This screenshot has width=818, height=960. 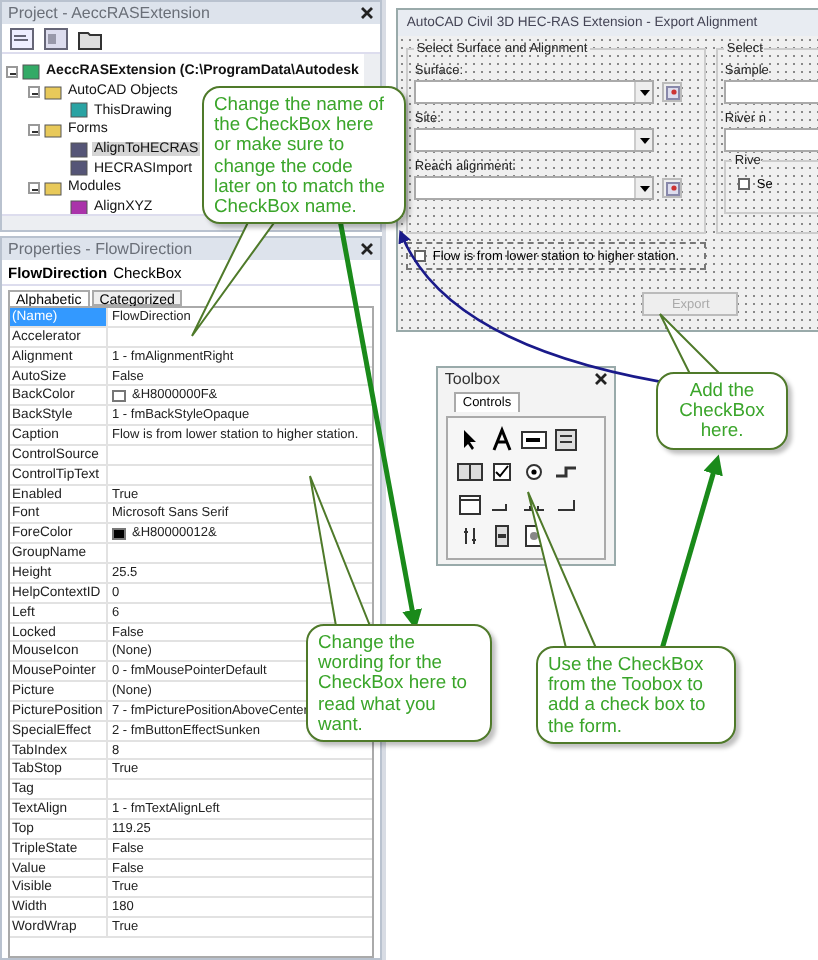 I want to click on callout-pointer, so click(x=691, y=344).